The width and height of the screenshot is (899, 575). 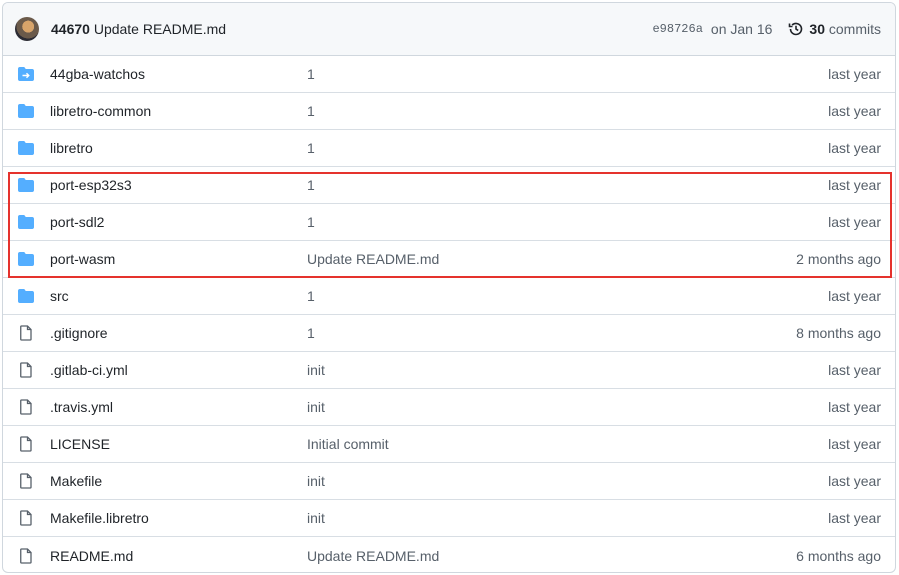 What do you see at coordinates (160, 29) in the screenshot?
I see `commit-message: Update README.md` at bounding box center [160, 29].